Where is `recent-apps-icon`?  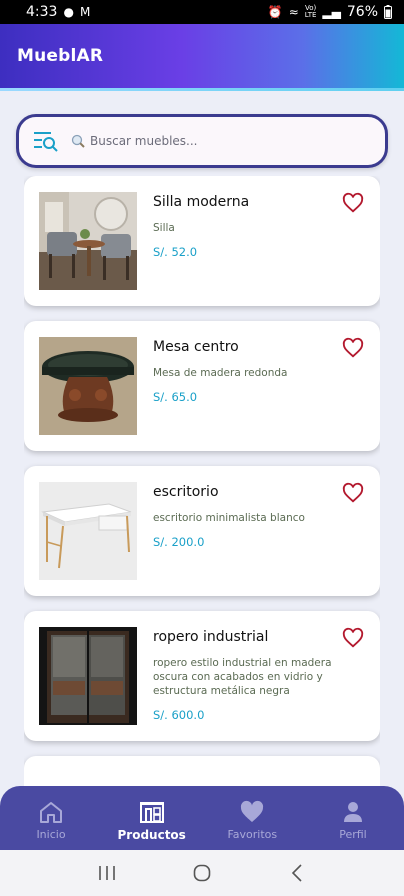
recent-apps-icon is located at coordinates (107, 873).